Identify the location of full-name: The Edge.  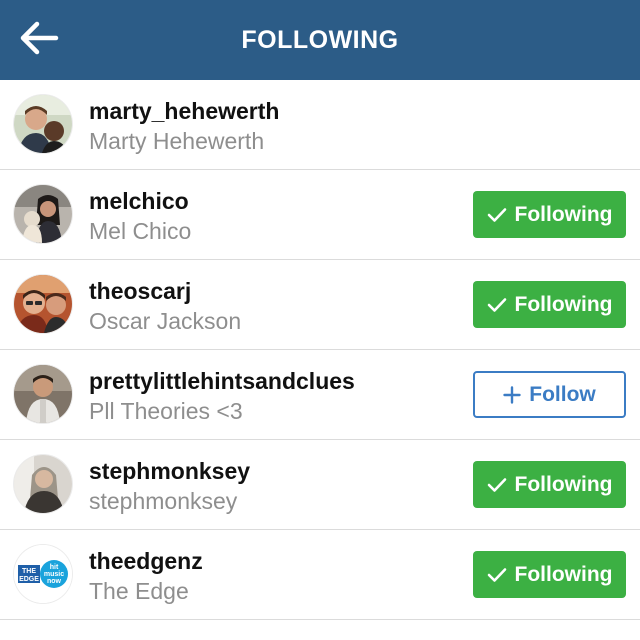
(139, 591).